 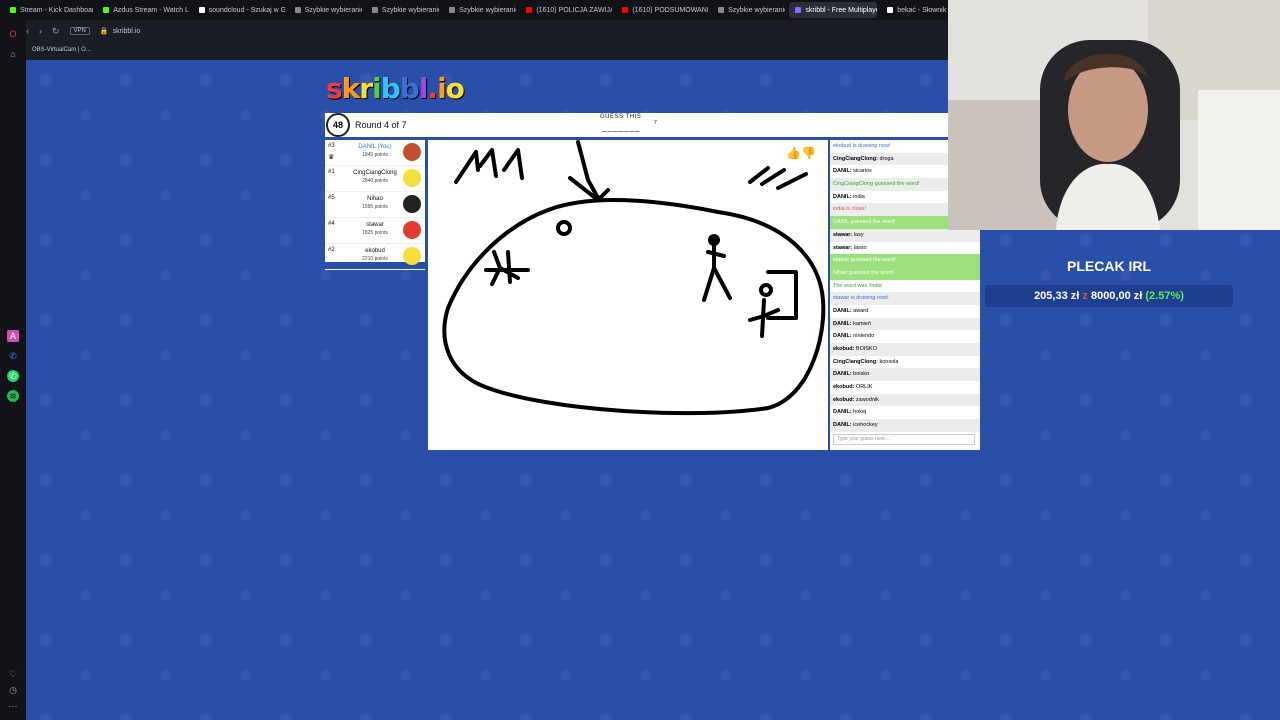 I want to click on chat-message: ekobud: ORLIK, so click(x=905, y=387).